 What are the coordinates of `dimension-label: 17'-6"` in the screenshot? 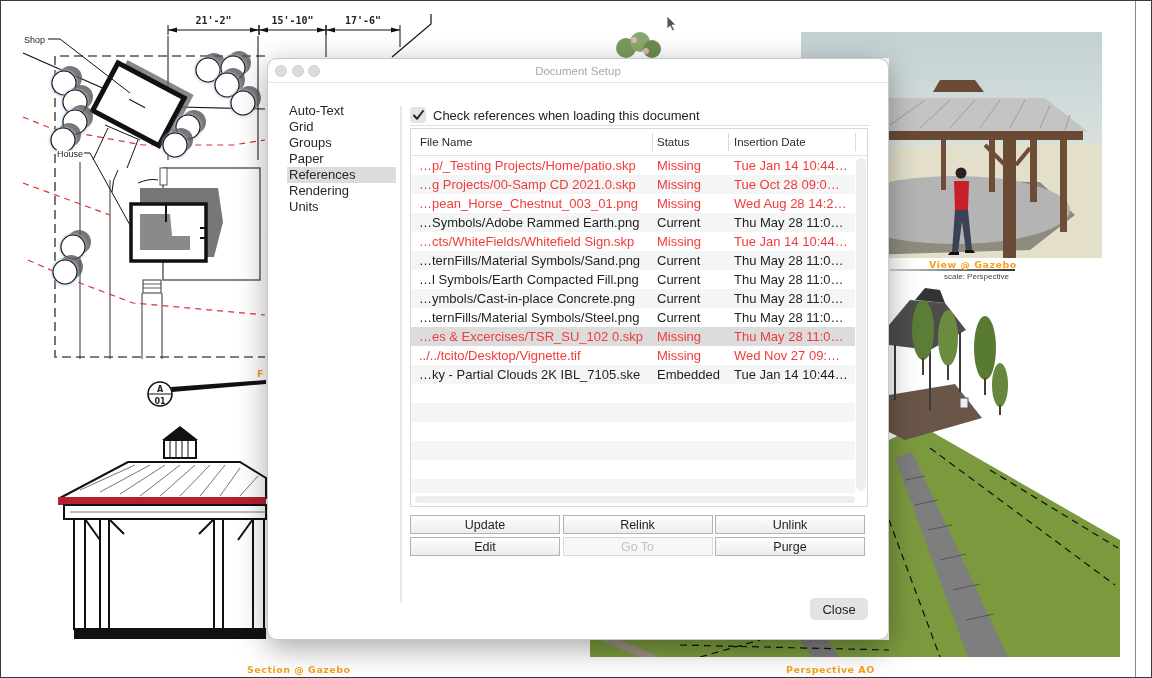 It's located at (363, 20).